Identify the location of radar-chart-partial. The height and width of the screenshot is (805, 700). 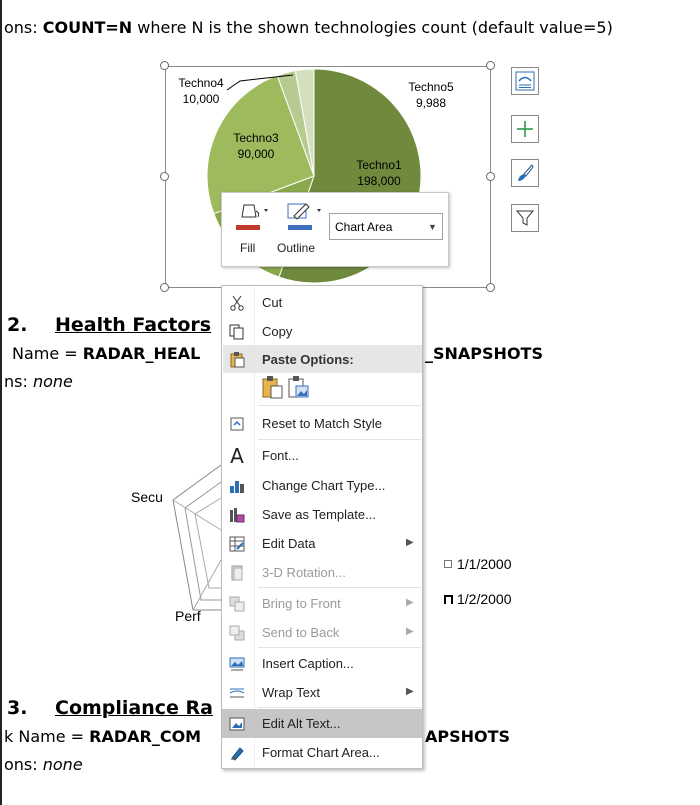
(197, 537).